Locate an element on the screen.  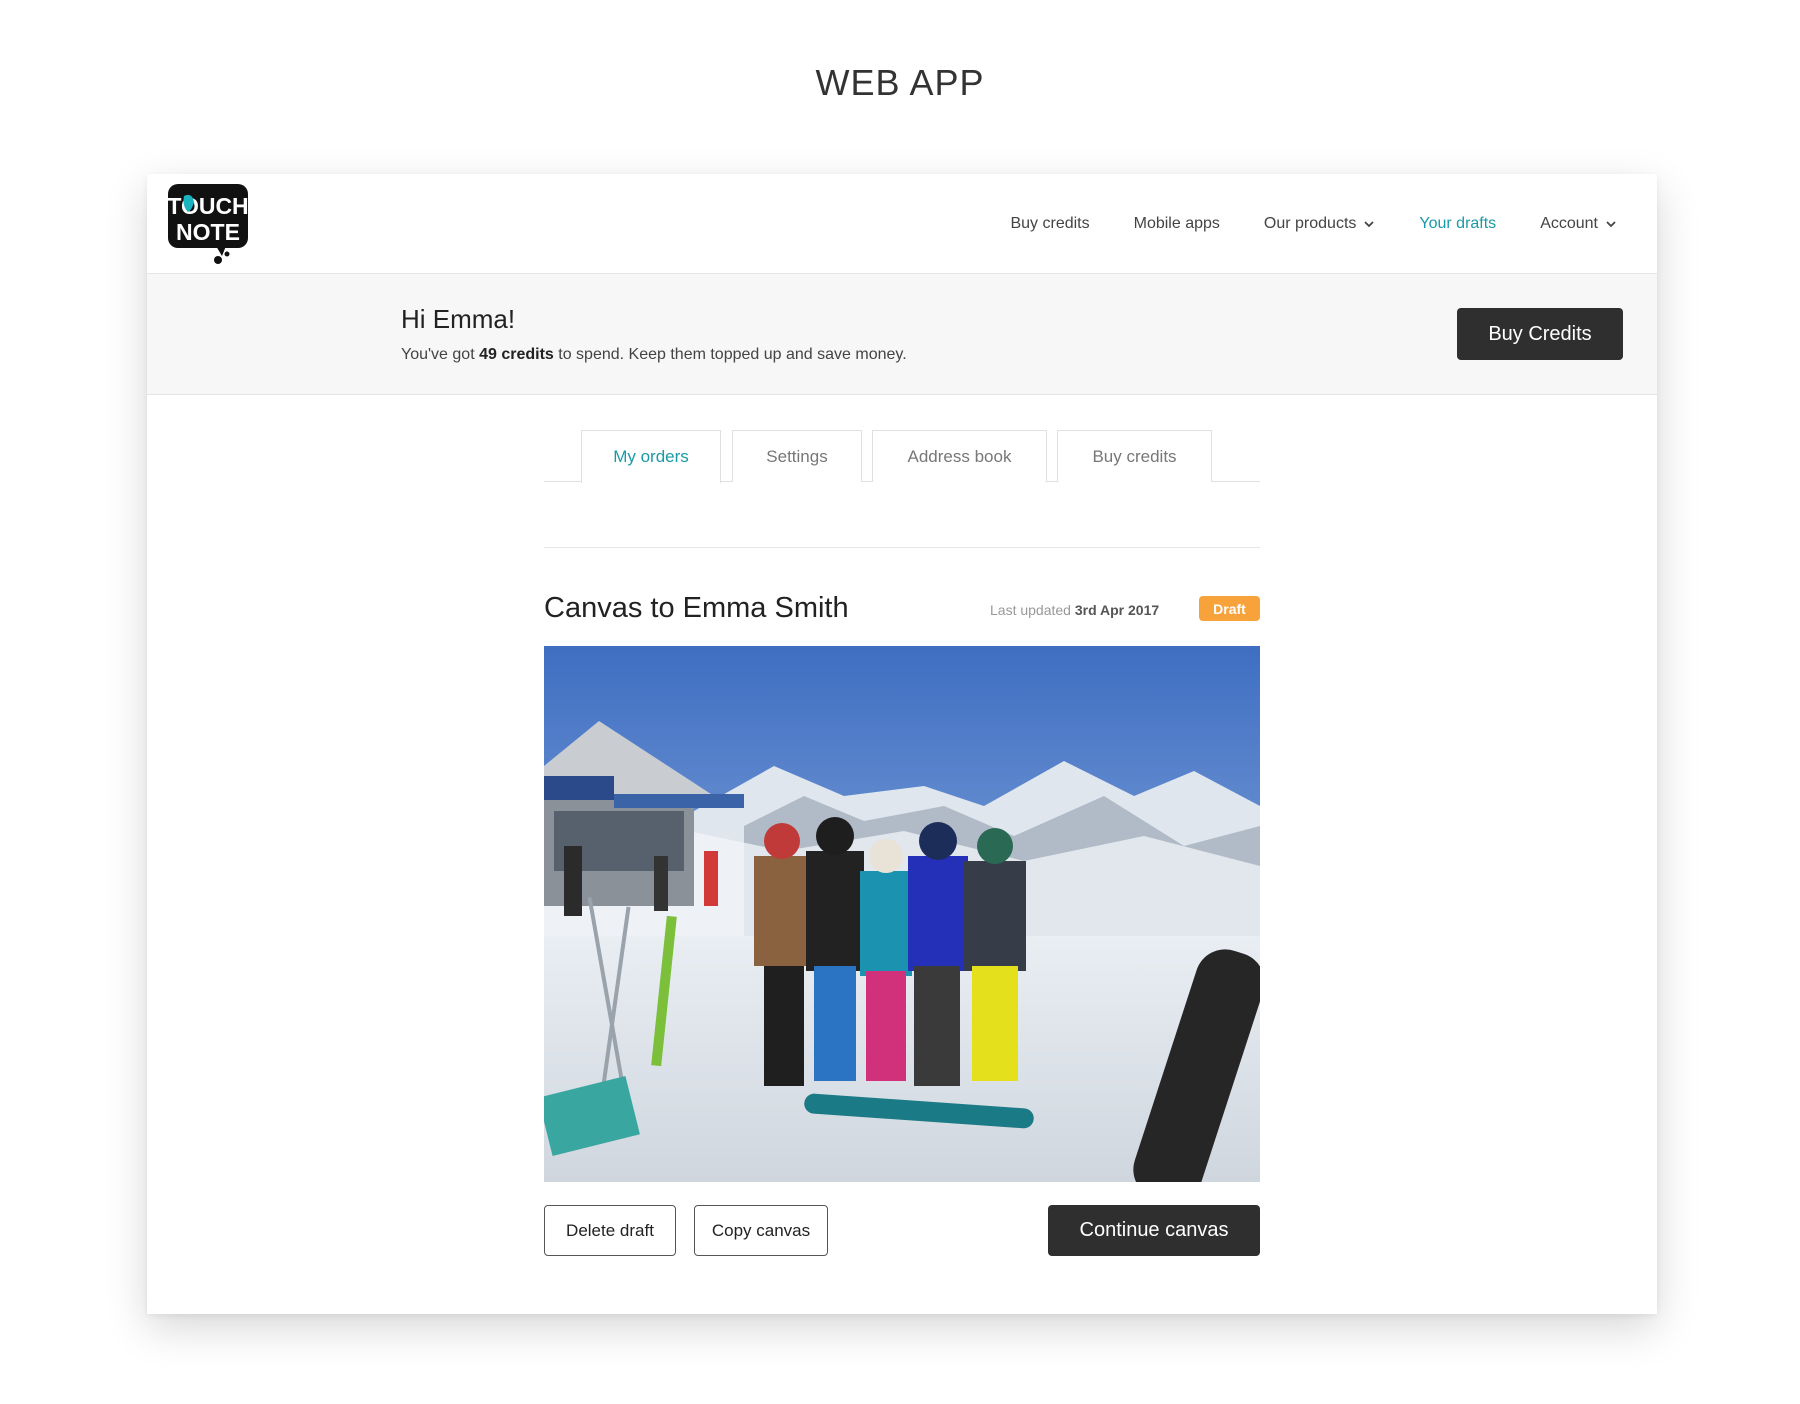
status-badge: Draft is located at coordinates (1229, 608).